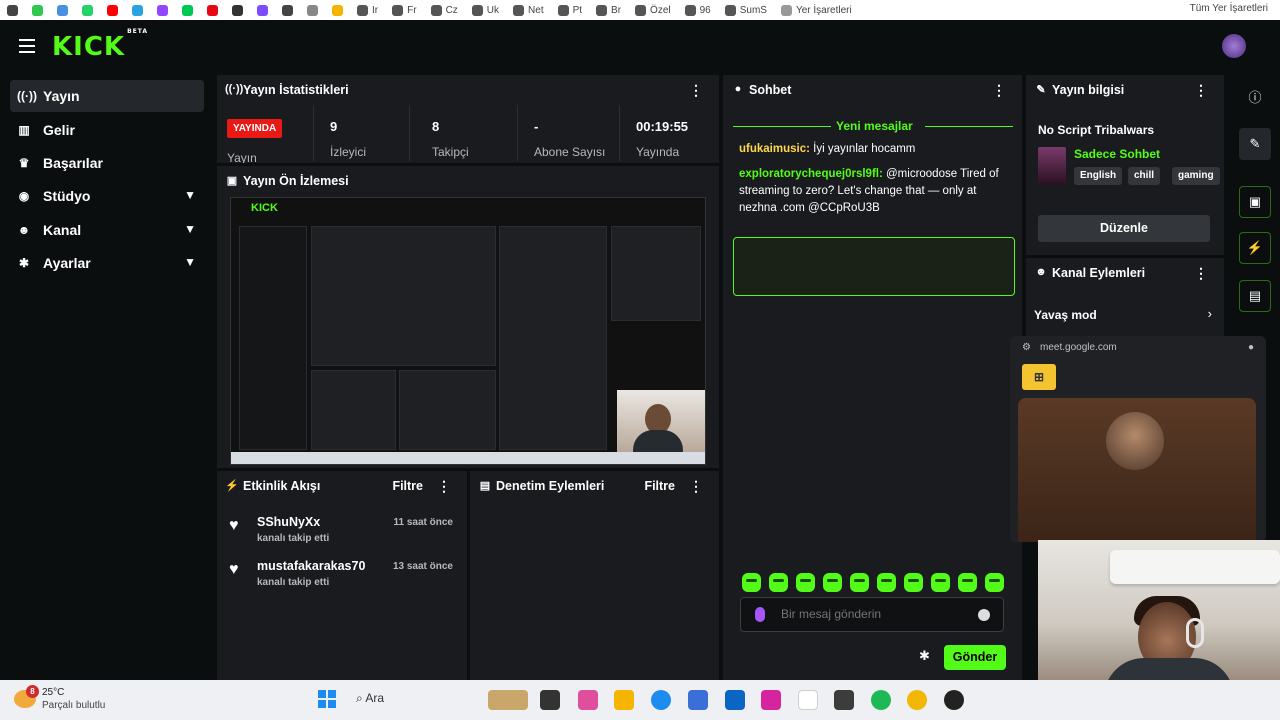 The image size is (1280, 720). Describe the element at coordinates (881, 700) in the screenshot. I see `spotify-icon` at that location.